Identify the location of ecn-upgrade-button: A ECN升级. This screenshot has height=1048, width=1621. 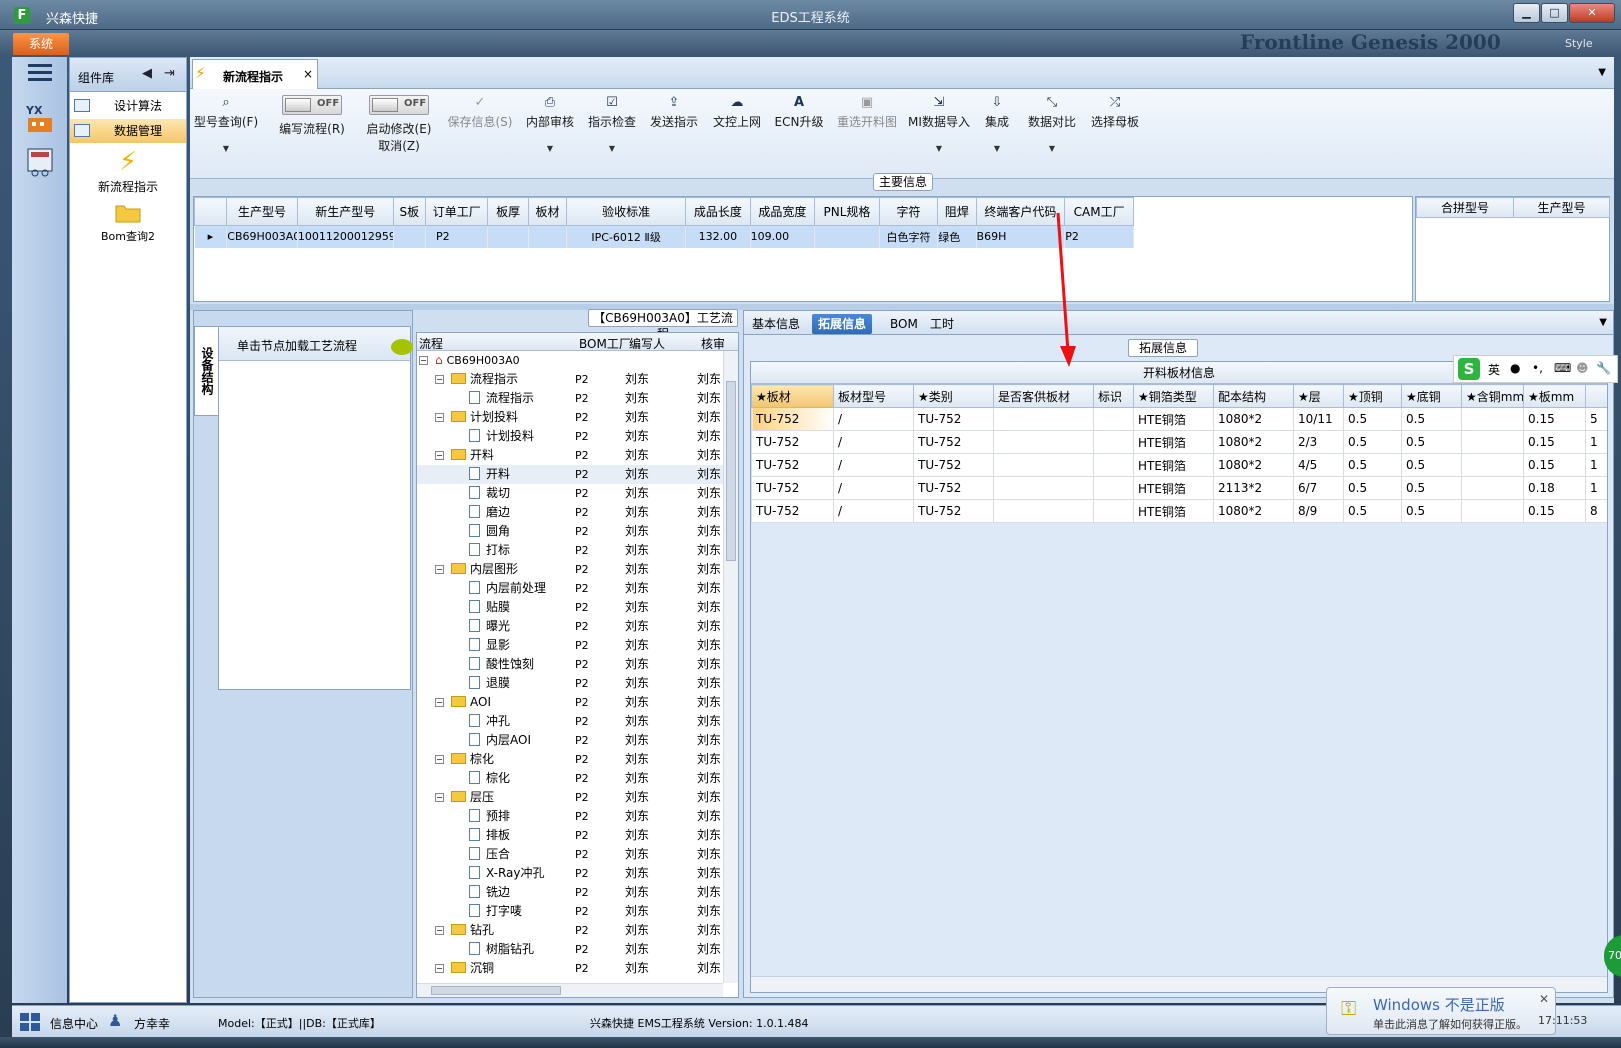
(799, 112).